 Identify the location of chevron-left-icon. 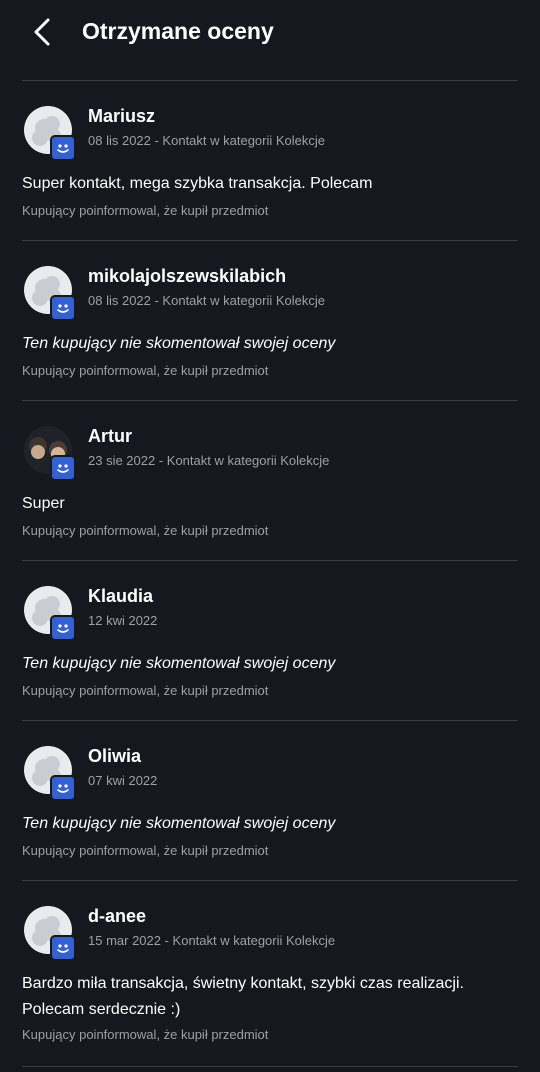
(42, 32).